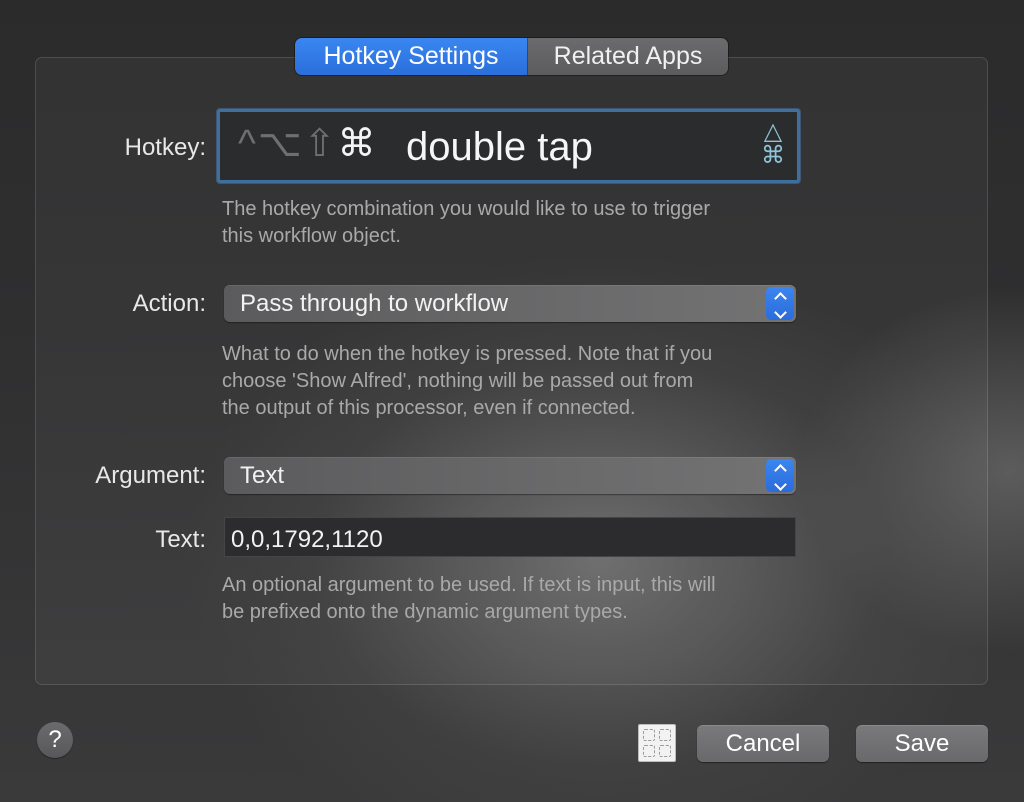 The width and height of the screenshot is (1024, 802). I want to click on argument-selected-value: Text, so click(262, 475).